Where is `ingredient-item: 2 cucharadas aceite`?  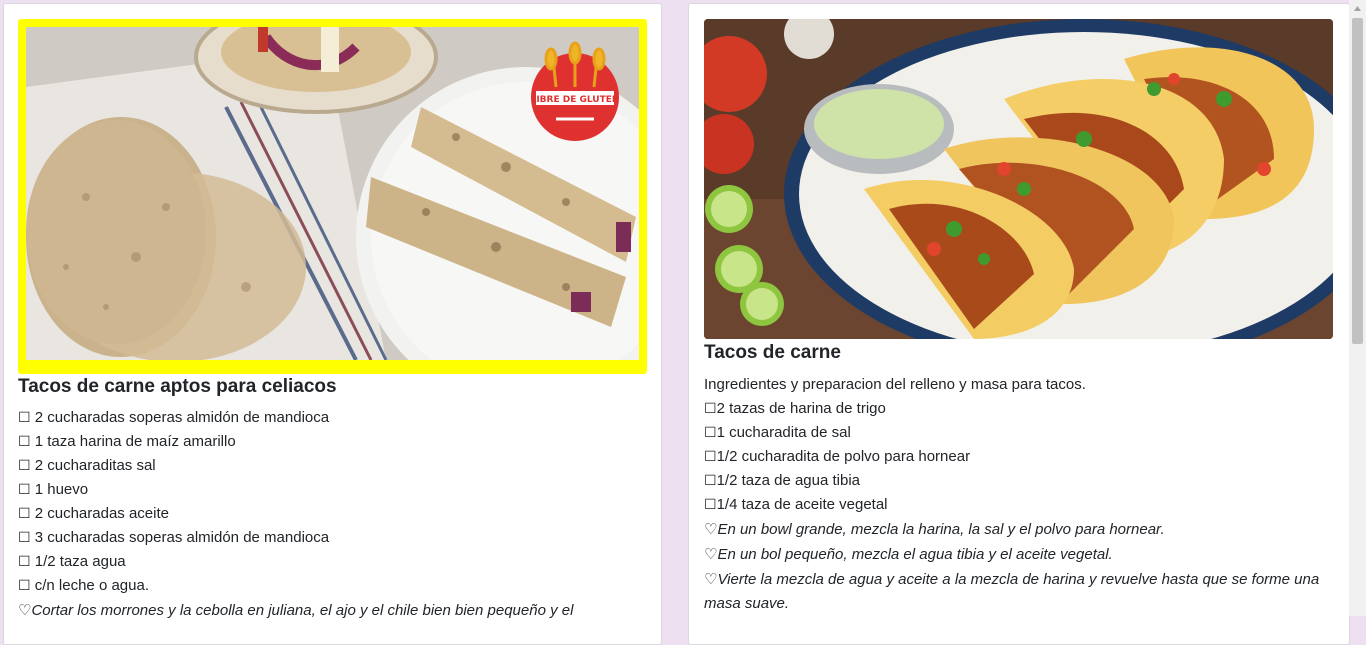
ingredient-item: 2 cucharadas aceite is located at coordinates (333, 514).